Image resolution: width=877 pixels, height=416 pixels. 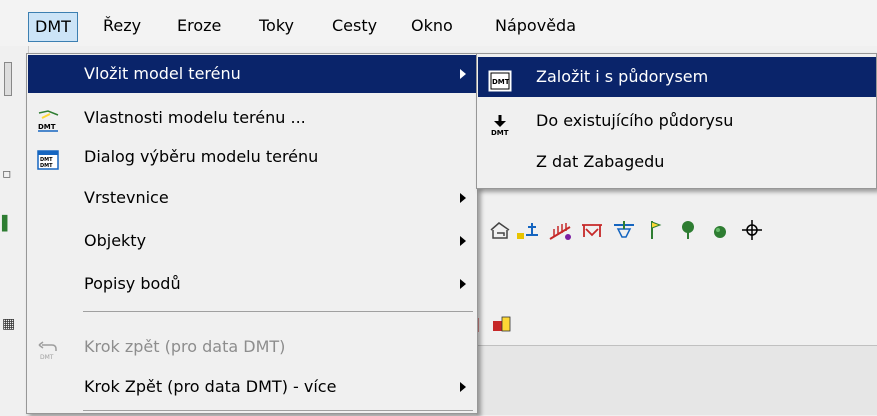 What do you see at coordinates (252, 241) in the screenshot?
I see `menu-item-objekty: Objekty` at bounding box center [252, 241].